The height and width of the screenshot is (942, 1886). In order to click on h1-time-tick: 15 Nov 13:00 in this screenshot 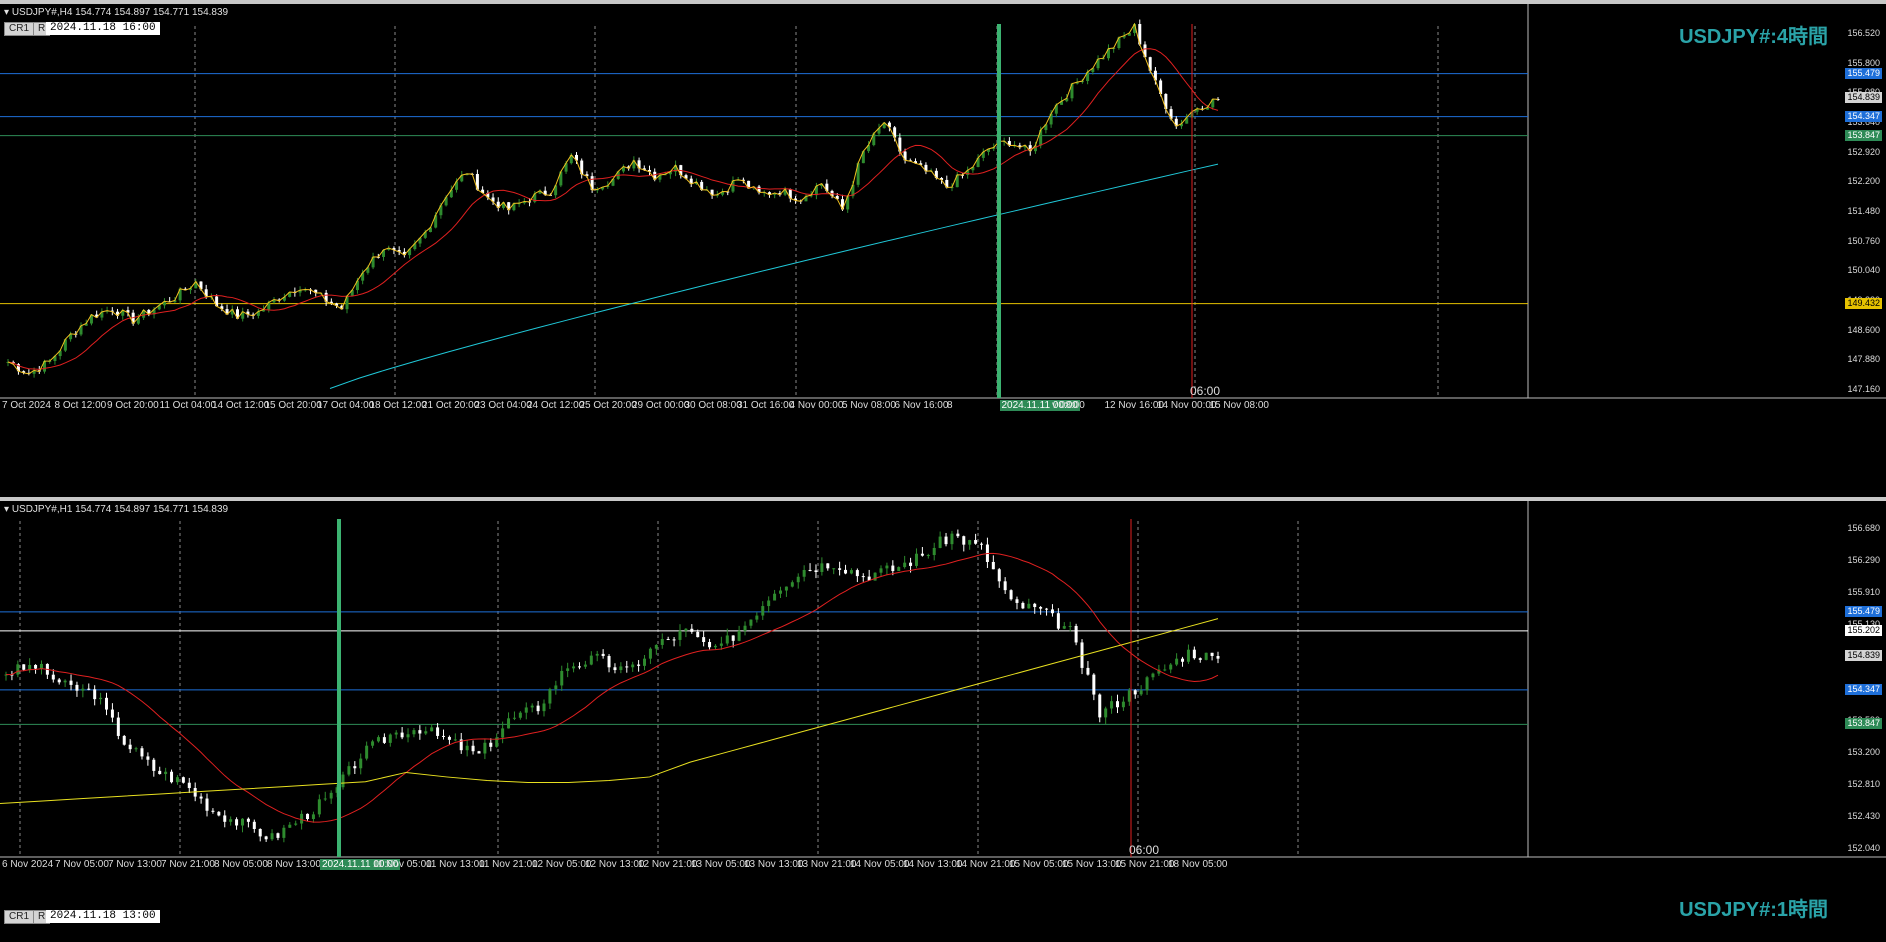, I will do `click(1092, 864)`.